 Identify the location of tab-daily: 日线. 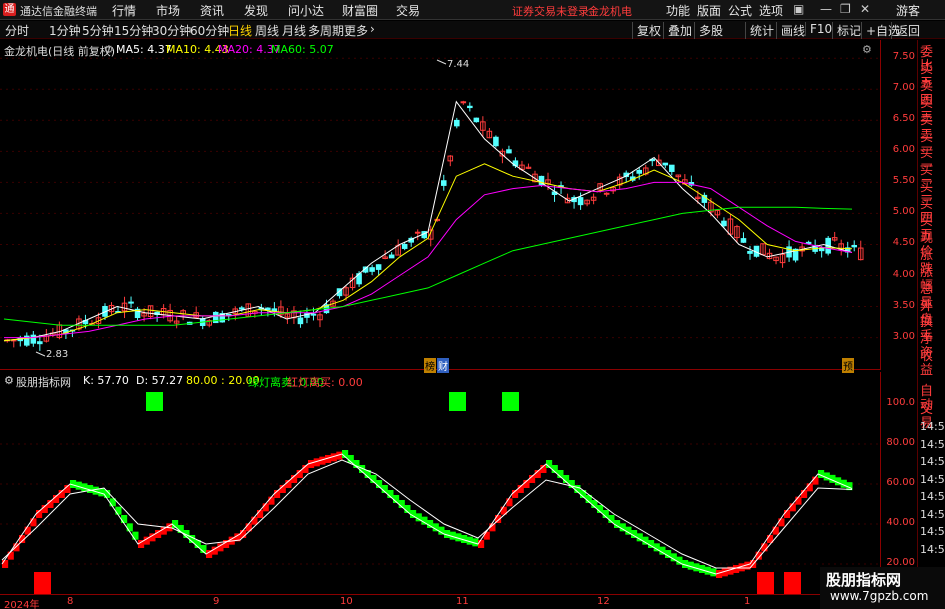
(240, 30).